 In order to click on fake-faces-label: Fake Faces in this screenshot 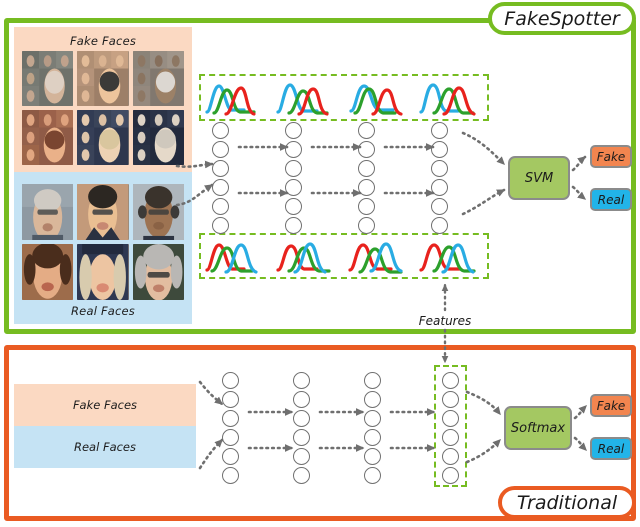, I will do `click(103, 41)`.